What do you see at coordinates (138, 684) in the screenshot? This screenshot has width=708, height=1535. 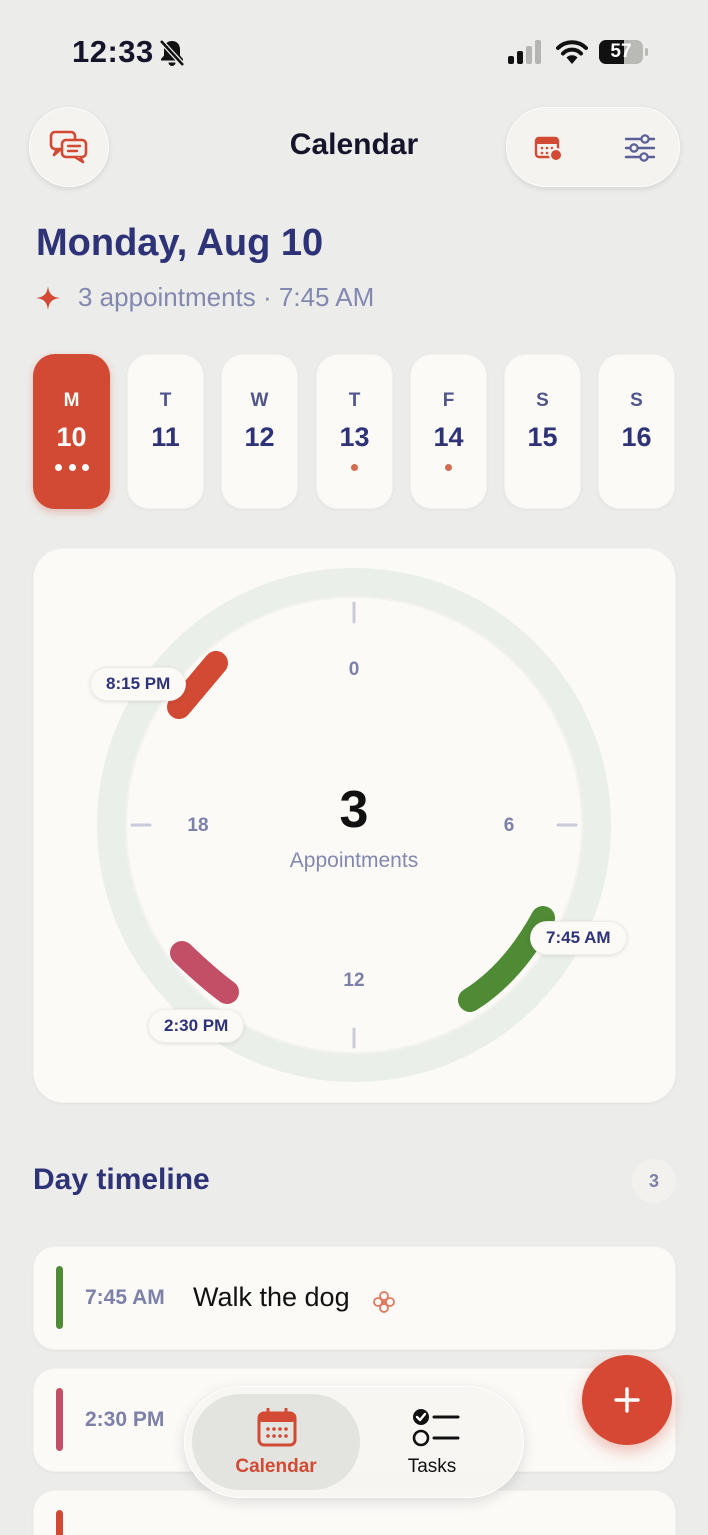 I see `time-tag-evening: 8:15 PM` at bounding box center [138, 684].